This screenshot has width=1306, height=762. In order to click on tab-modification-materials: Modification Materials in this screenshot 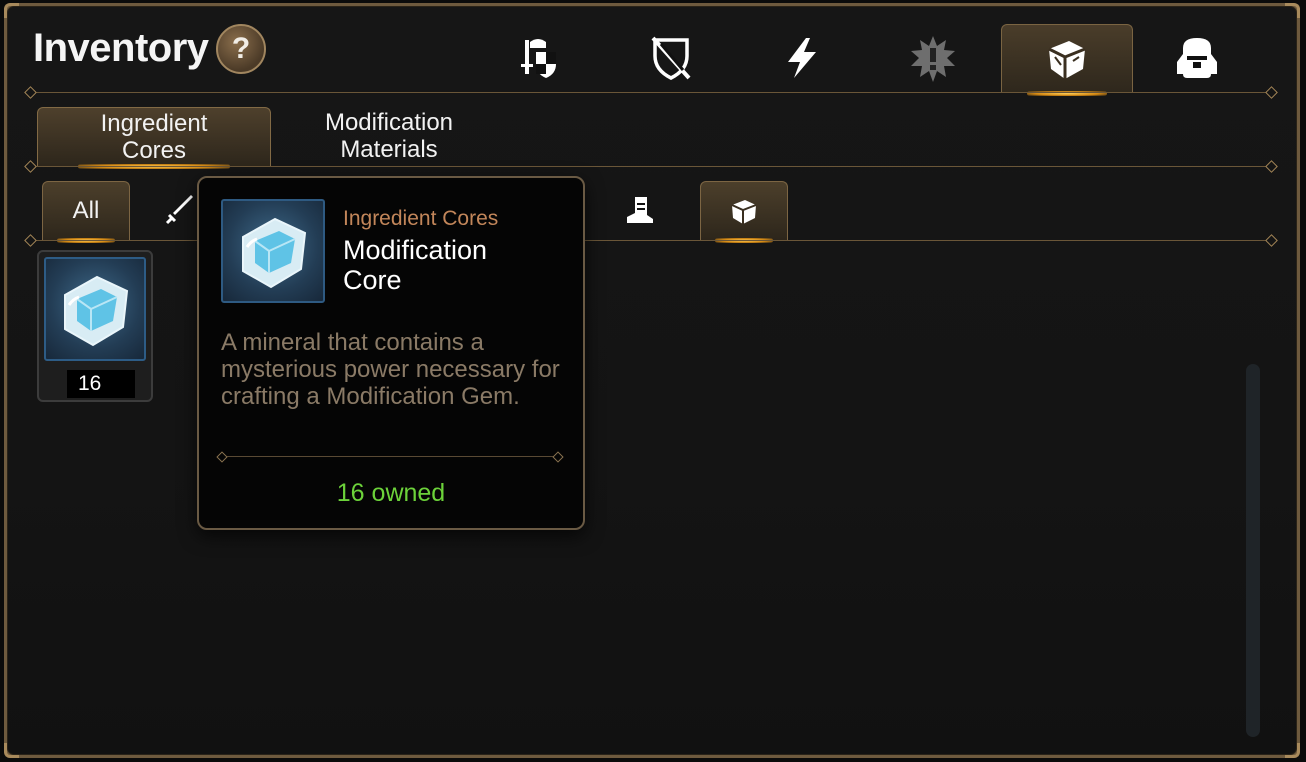, I will do `click(389, 136)`.